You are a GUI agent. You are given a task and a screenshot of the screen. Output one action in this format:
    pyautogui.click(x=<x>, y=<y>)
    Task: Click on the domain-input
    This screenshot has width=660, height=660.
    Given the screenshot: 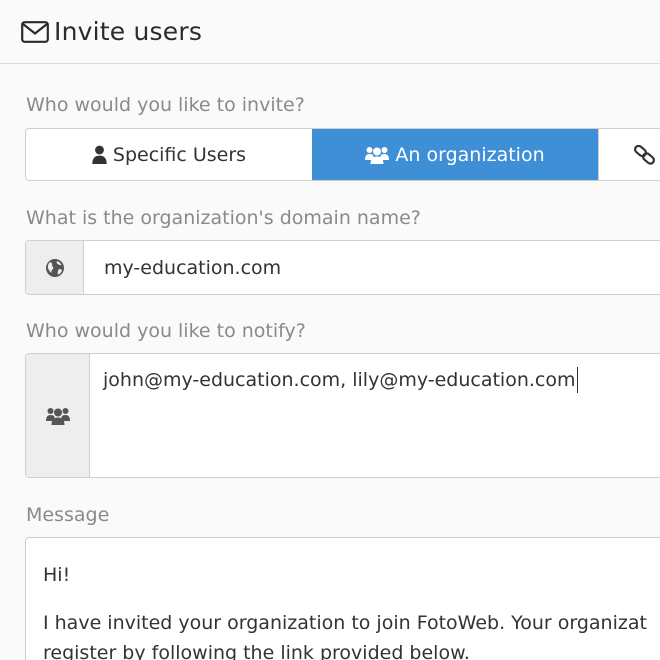 What is the action you would take?
    pyautogui.click(x=372, y=267)
    